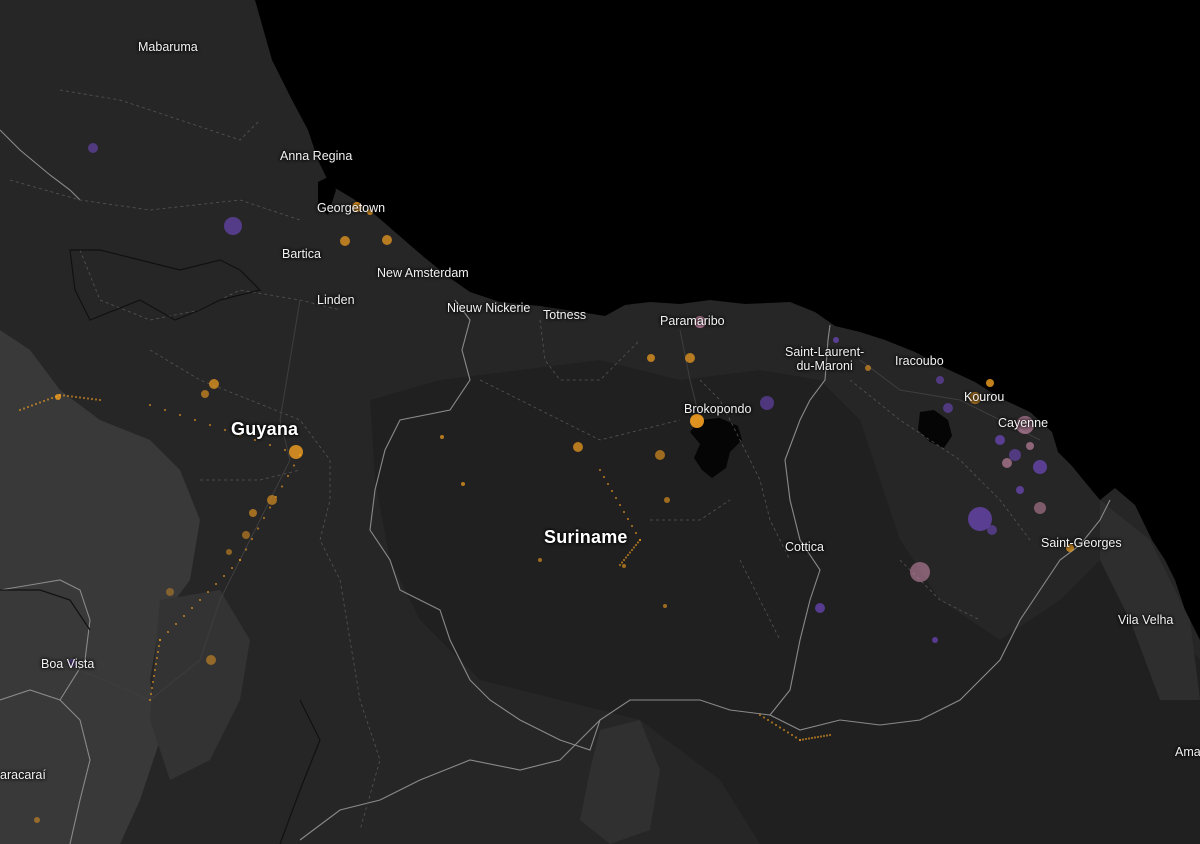 Image resolution: width=1200 pixels, height=844 pixels. What do you see at coordinates (351, 208) in the screenshot?
I see `place-label-georgetown: Georgetown` at bounding box center [351, 208].